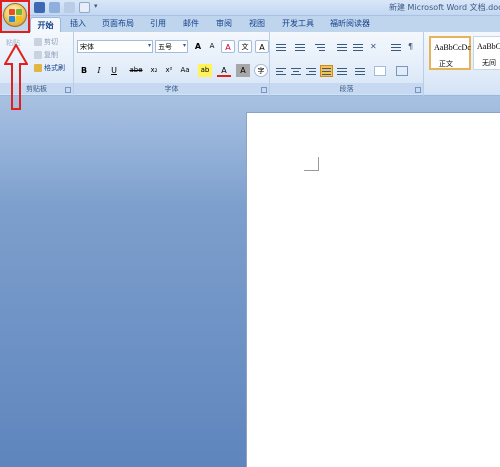 This screenshot has height=467, width=500. What do you see at coordinates (68, 90) in the screenshot?
I see `clipboard-launcher-icon` at bounding box center [68, 90].